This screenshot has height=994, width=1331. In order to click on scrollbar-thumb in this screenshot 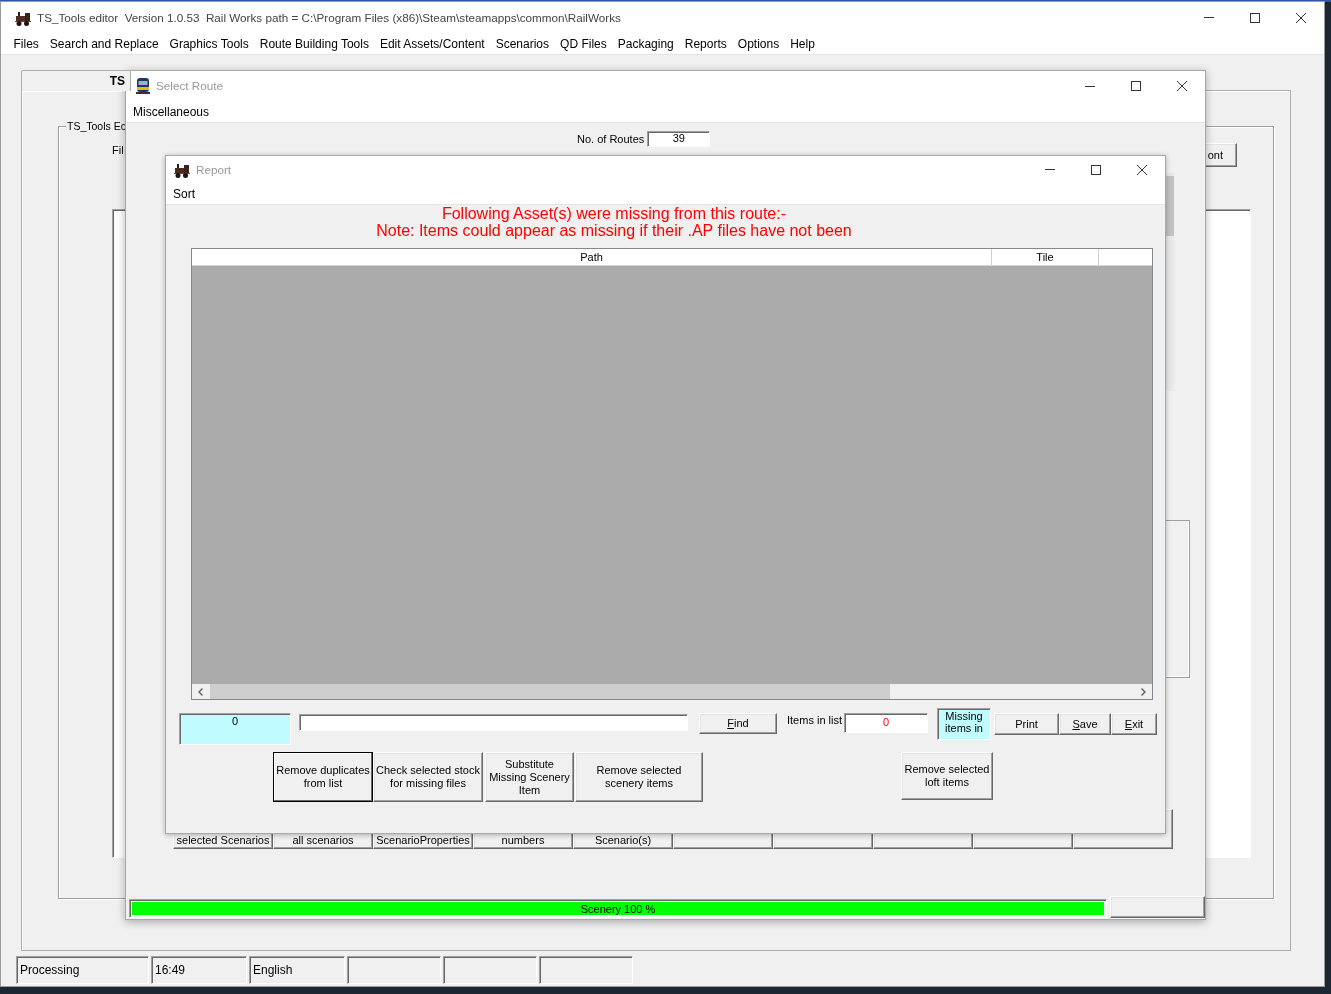, I will do `click(550, 691)`.